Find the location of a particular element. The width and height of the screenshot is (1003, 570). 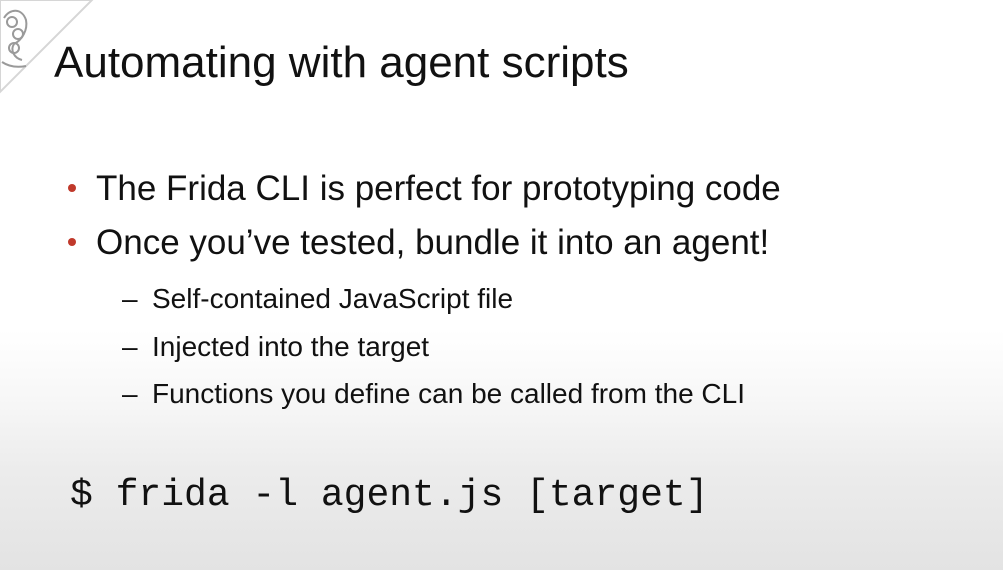

command-example: $ frida -l agent.js [target] is located at coordinates (389, 495).